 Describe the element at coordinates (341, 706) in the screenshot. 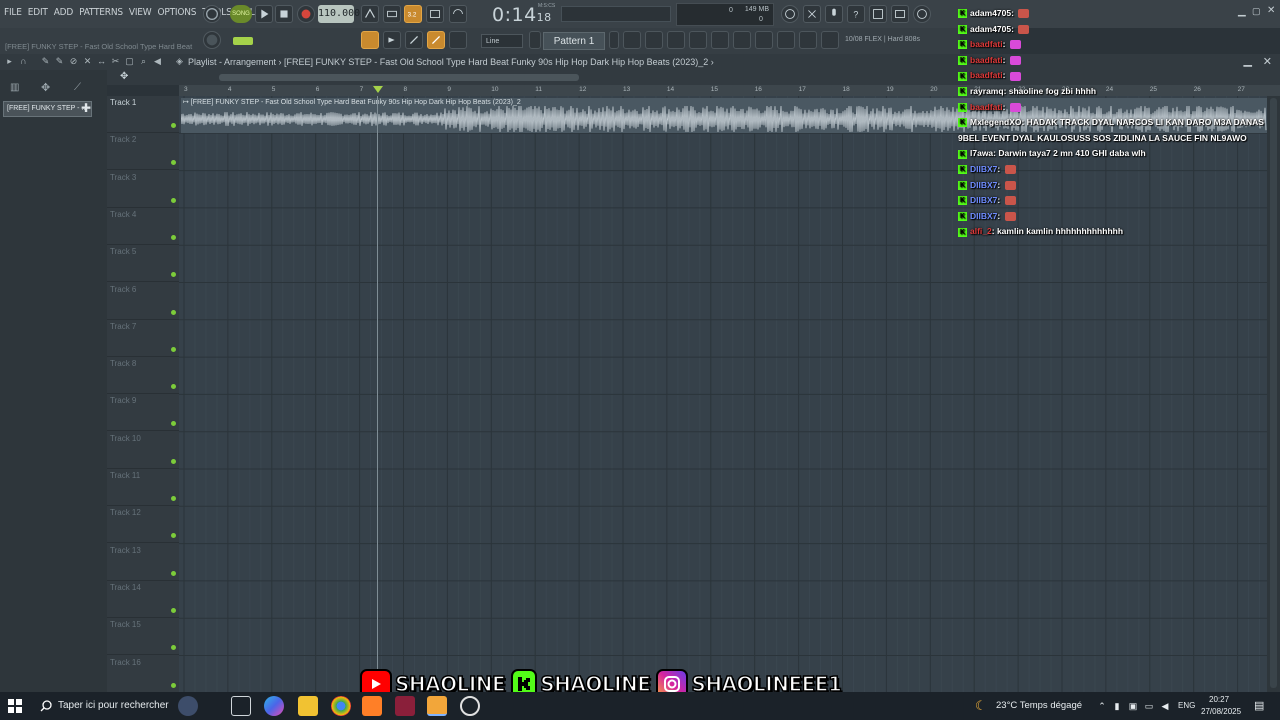

I see `chrome-icon` at that location.